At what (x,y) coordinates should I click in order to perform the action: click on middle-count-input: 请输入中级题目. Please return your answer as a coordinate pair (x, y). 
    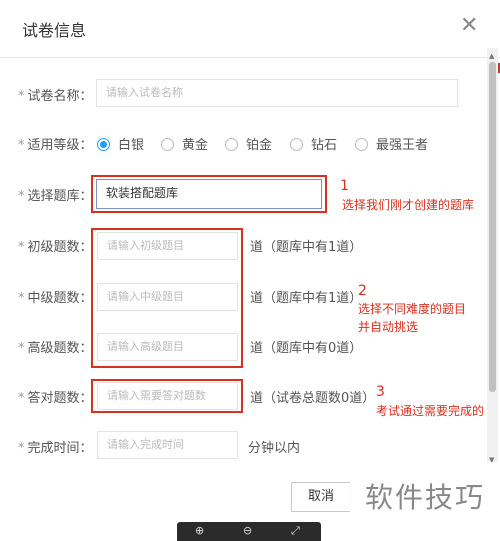
    Looking at the image, I should click on (167, 297).